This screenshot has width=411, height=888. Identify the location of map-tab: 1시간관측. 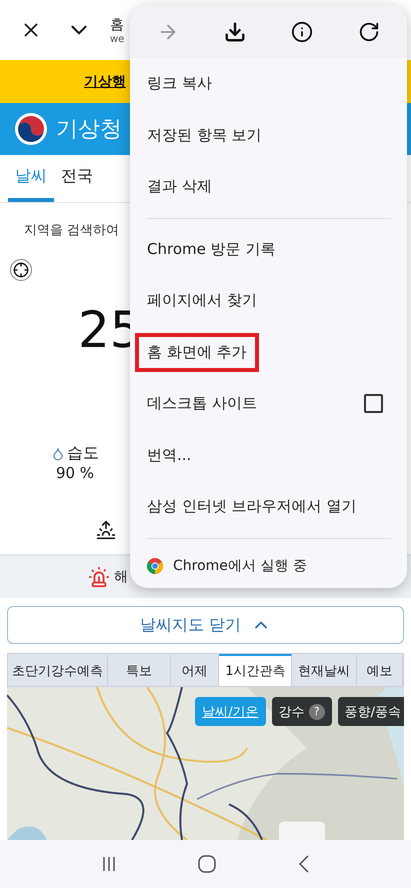
(255, 670).